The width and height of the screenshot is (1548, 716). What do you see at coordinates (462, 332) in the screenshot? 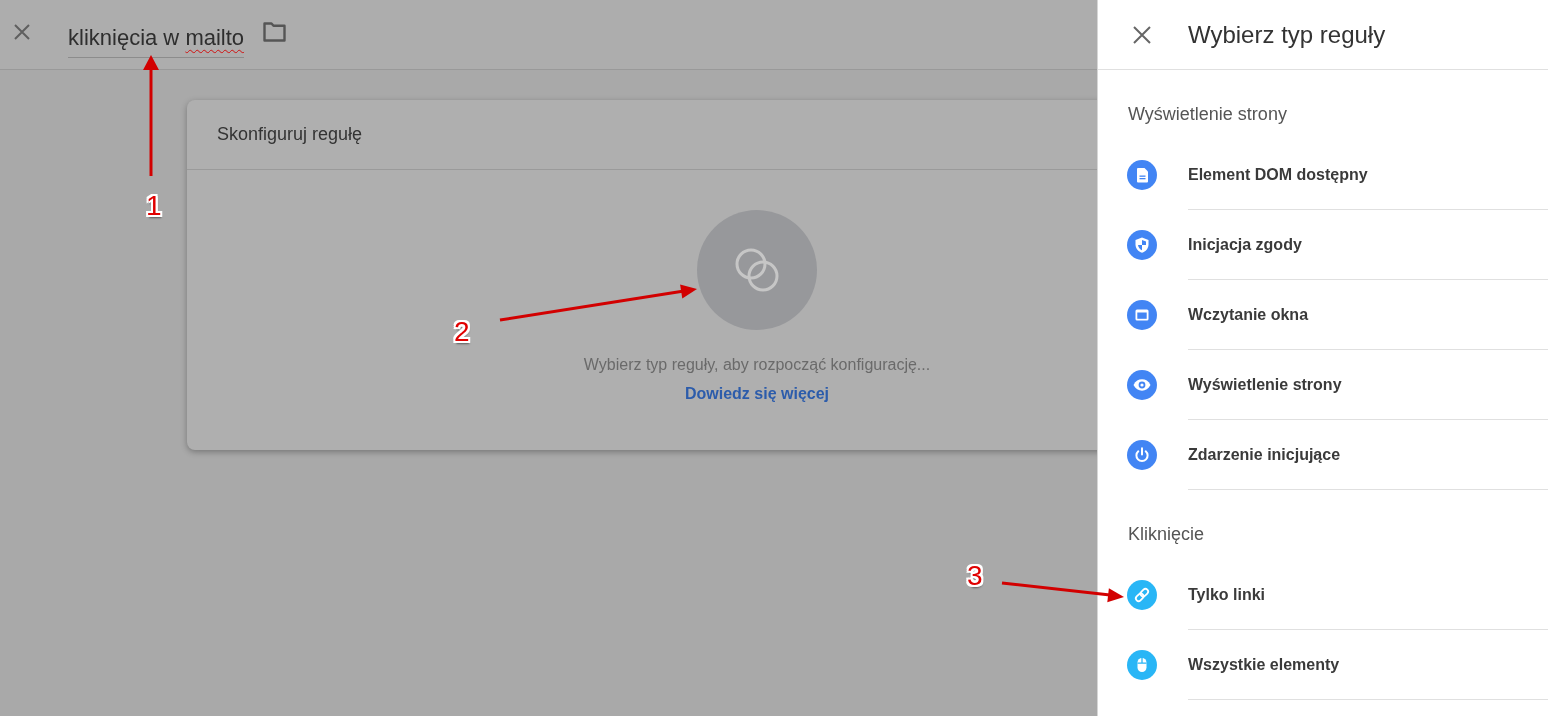
I see `callout-number: 2` at bounding box center [462, 332].